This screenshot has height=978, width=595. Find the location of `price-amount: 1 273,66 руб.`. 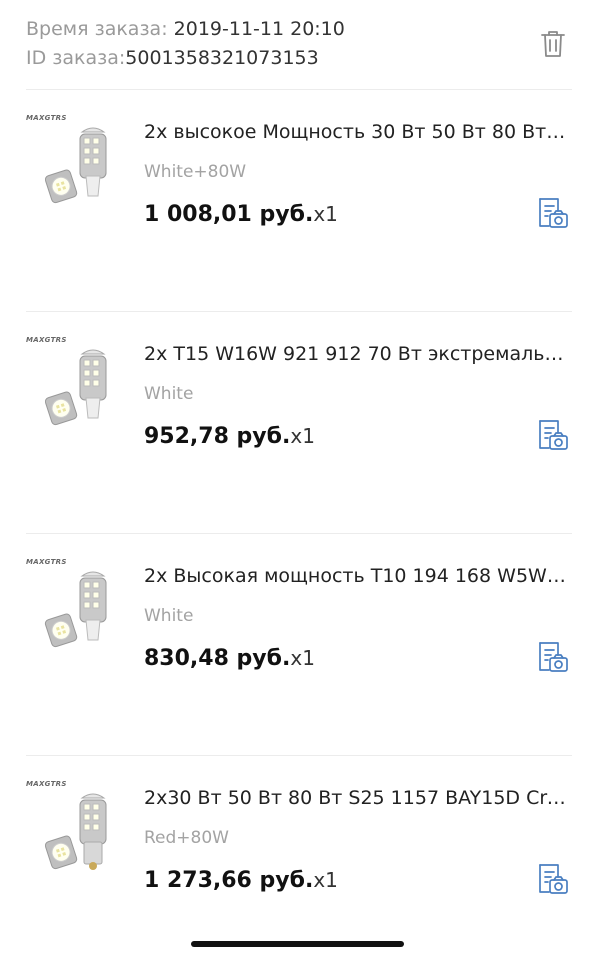

price-amount: 1 273,66 руб. is located at coordinates (229, 880).